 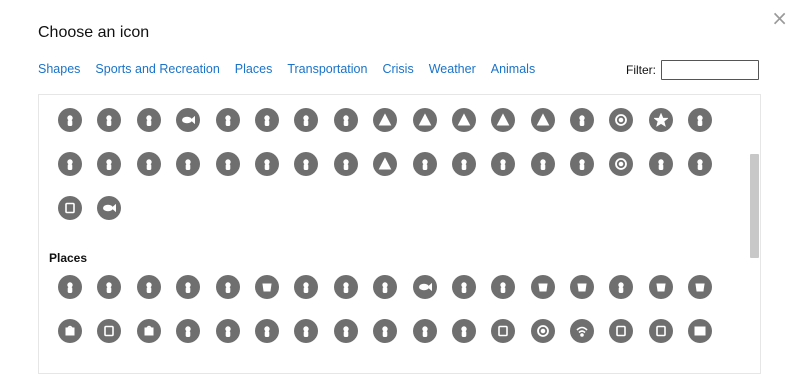 What do you see at coordinates (70, 120) in the screenshot?
I see `swimming-icon` at bounding box center [70, 120].